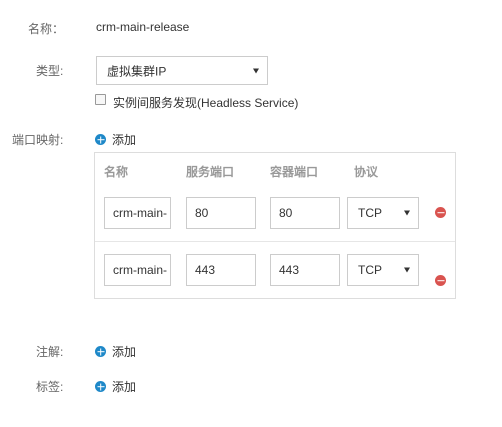  What do you see at coordinates (221, 213) in the screenshot?
I see `service-port-input: 80` at bounding box center [221, 213].